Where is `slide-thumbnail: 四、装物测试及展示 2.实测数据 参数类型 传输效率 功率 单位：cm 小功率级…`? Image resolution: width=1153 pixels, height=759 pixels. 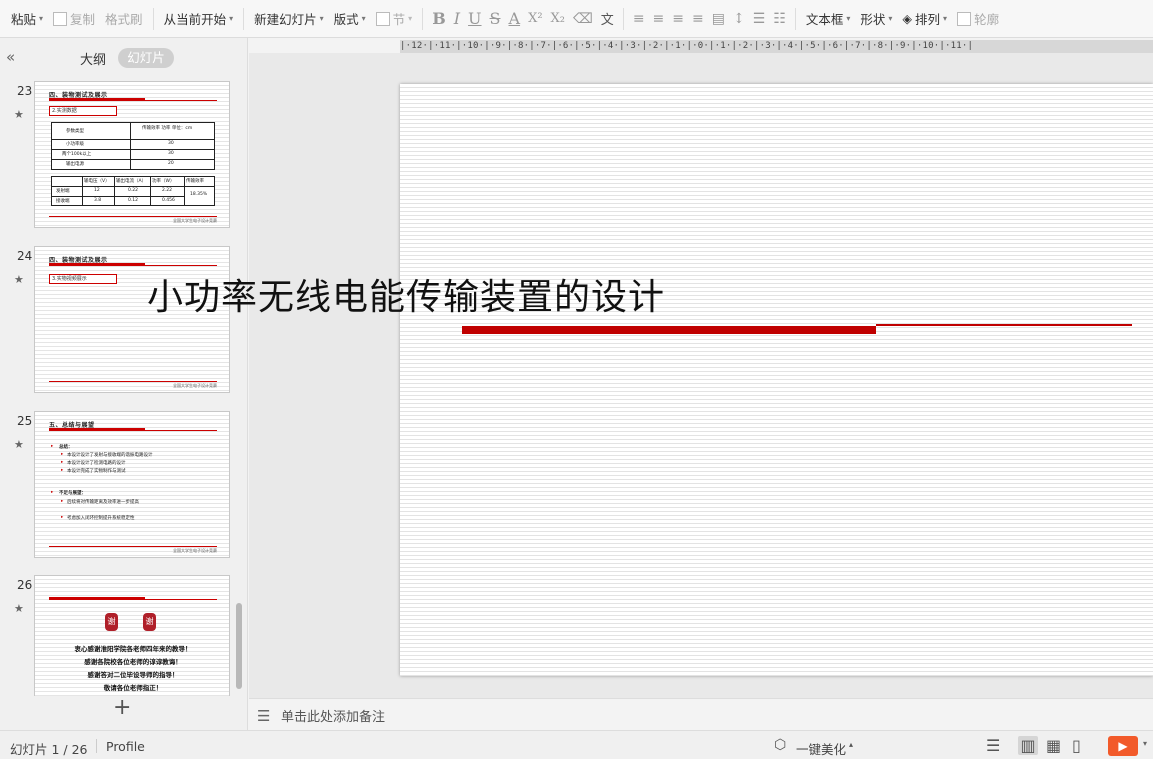 slide-thumbnail: 四、装物测试及展示 2.实测数据 参数类型 传输效率 功率 单位：cm 小功率级… is located at coordinates (132, 154).